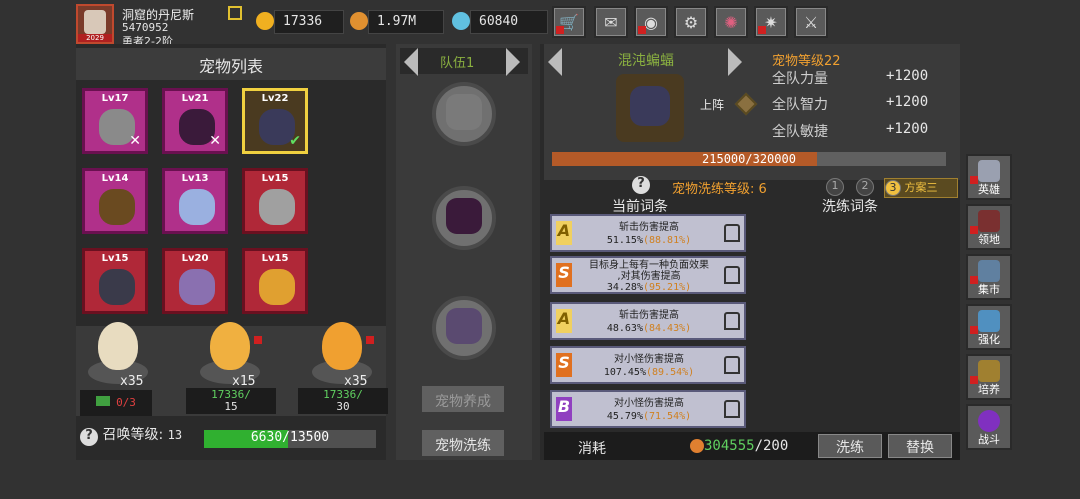 Image resolution: width=1080 pixels, height=499 pixels. I want to click on stat-name: 全队敏捷, so click(800, 132).